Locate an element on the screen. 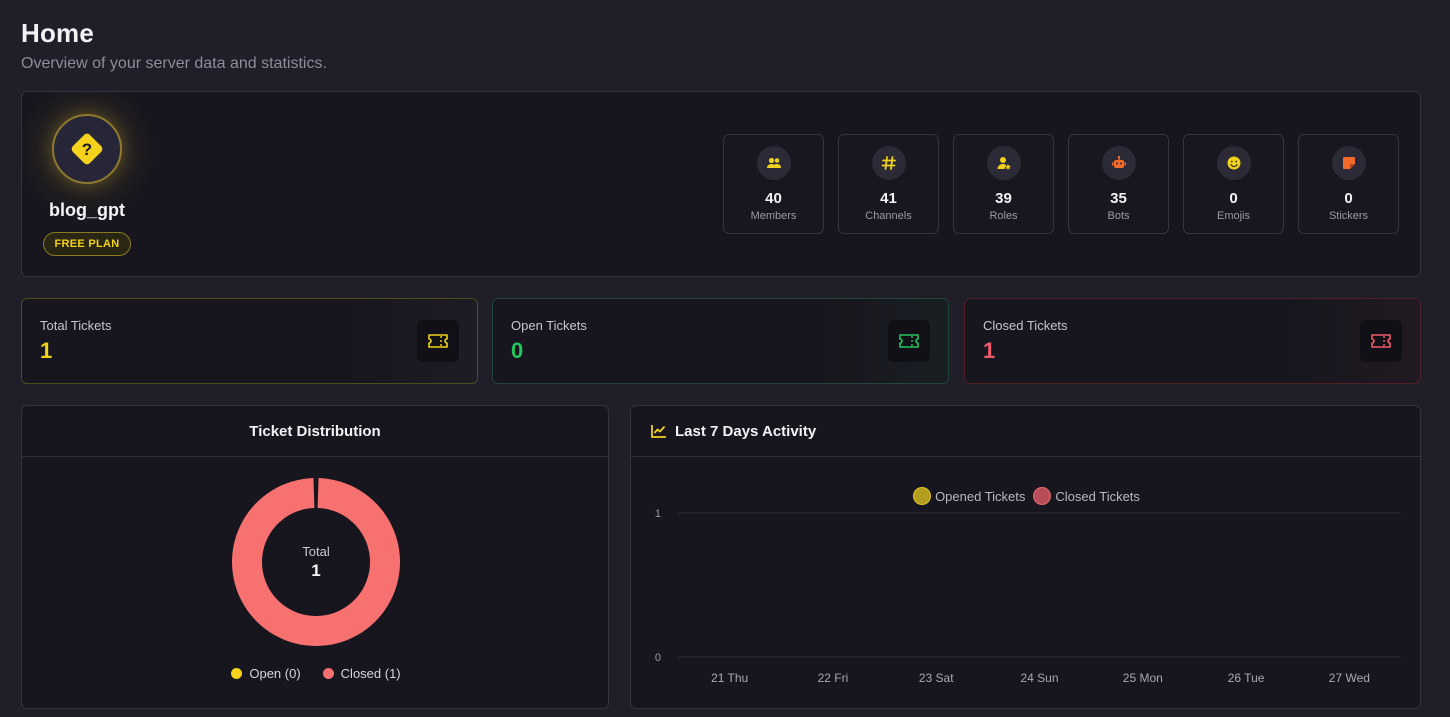 The height and width of the screenshot is (717, 1450). x-tick-label: 23 Sat is located at coordinates (936, 678).